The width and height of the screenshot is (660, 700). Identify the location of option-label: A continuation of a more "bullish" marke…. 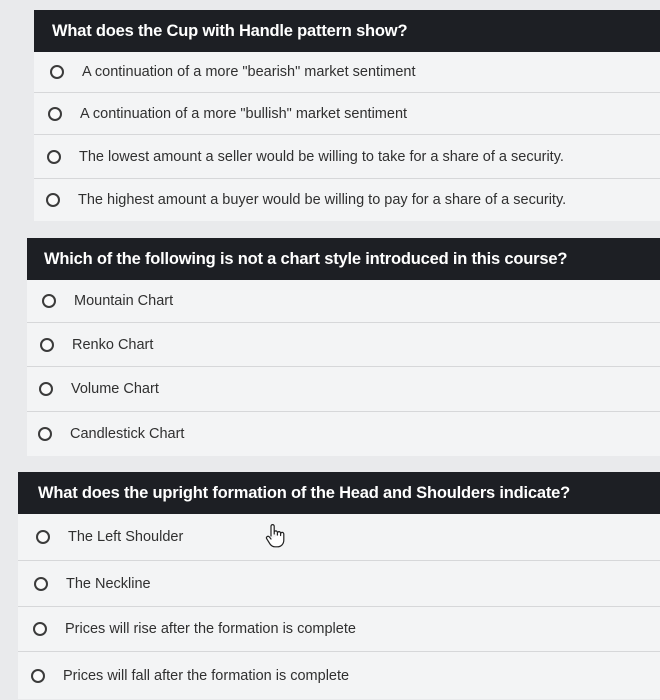
(244, 113).